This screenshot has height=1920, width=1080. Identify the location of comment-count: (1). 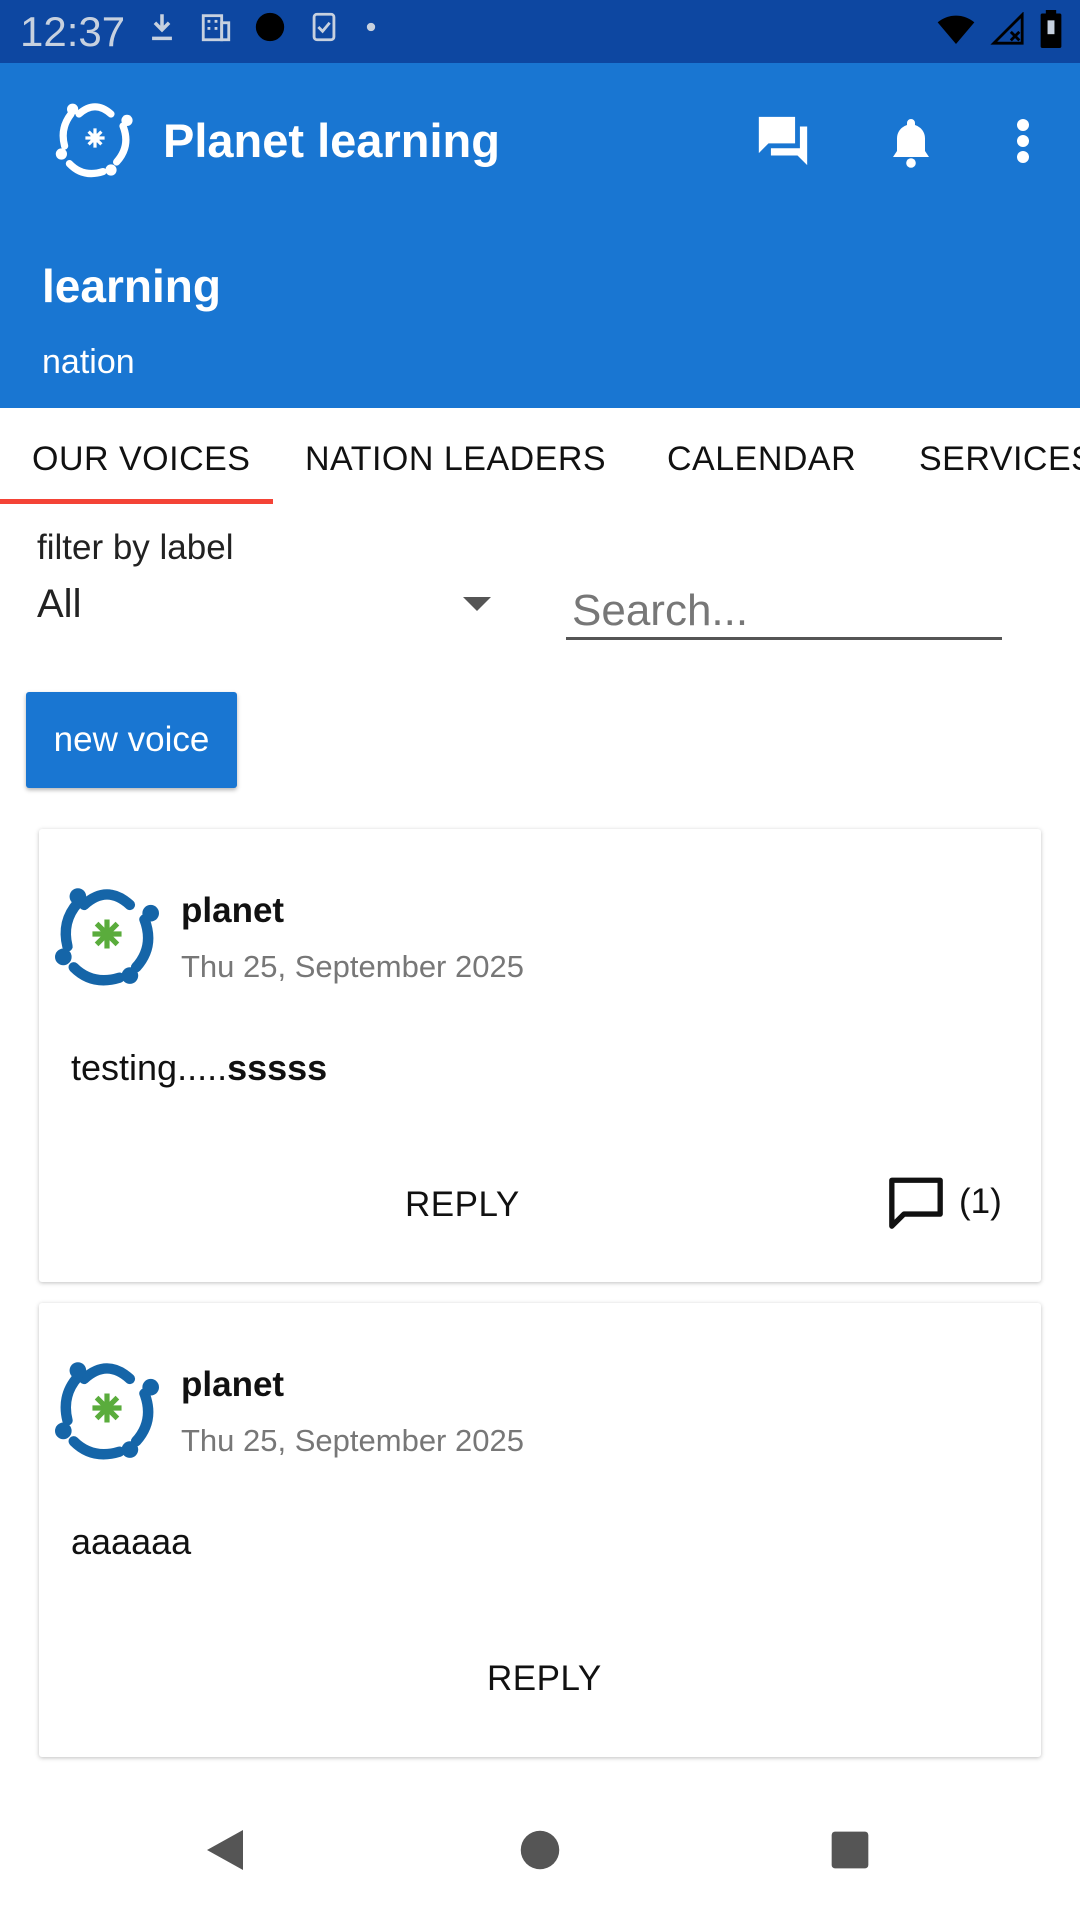
(980, 1201).